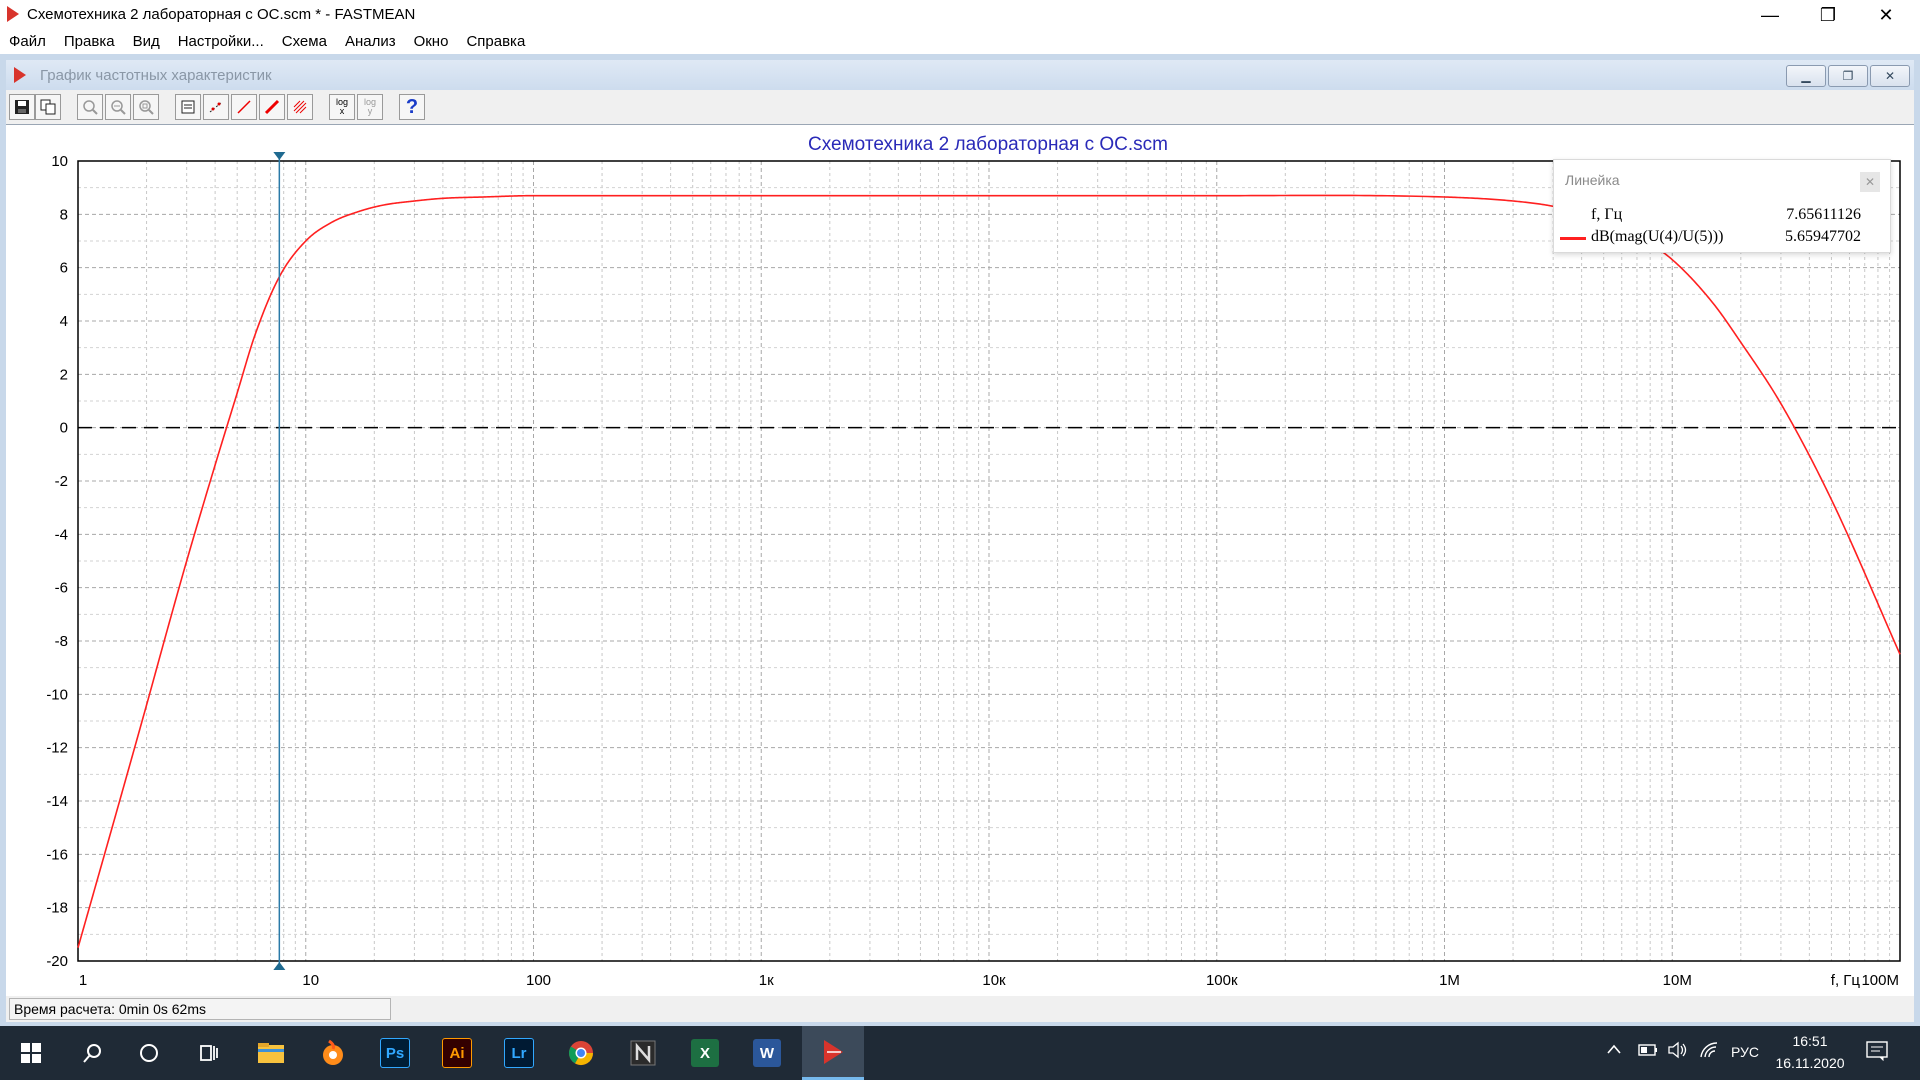 Image resolution: width=1920 pixels, height=1080 pixels. I want to click on y-tick-label: 4, so click(64, 321).